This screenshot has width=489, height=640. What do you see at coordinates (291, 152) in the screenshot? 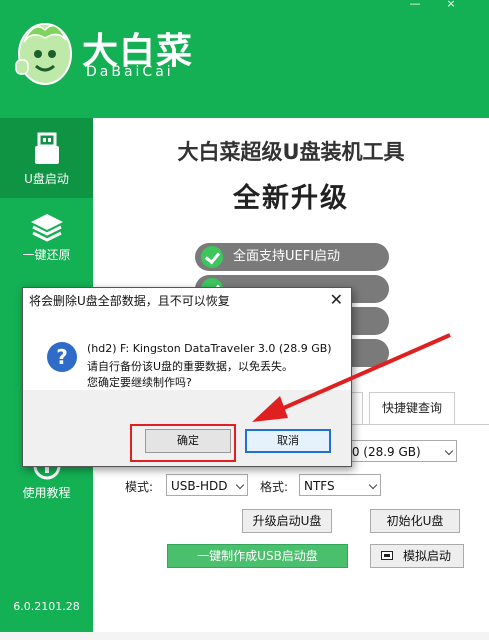
I see `page-title: 大白菜超级U盘装机工具` at bounding box center [291, 152].